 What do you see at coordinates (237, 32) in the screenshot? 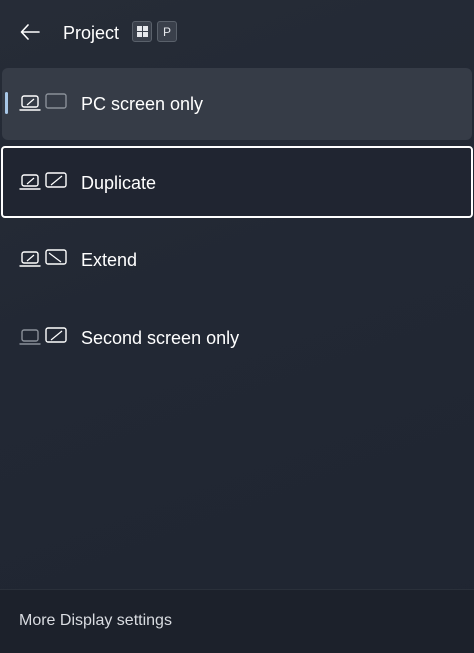
I see `flyout-header: Project P` at bounding box center [237, 32].